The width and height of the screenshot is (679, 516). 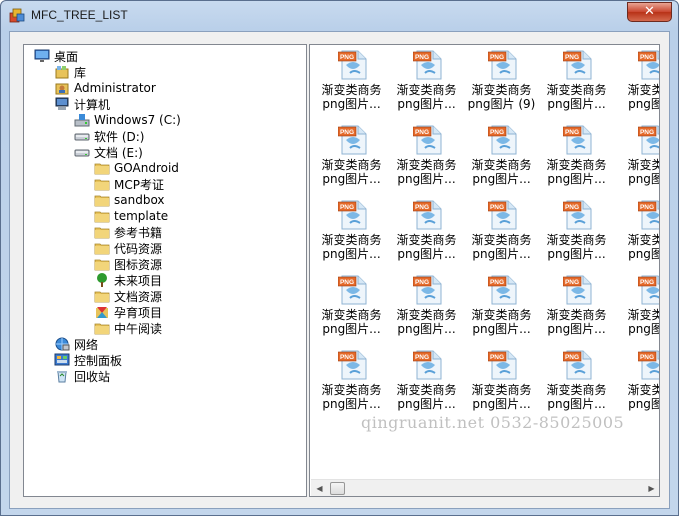 I want to click on tree-item: 未来项目, so click(x=128, y=280).